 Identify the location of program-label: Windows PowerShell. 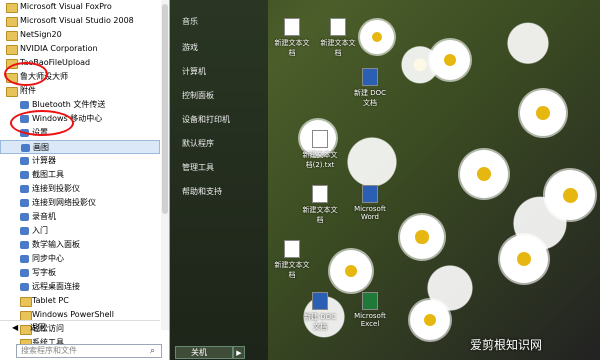
(73, 314).